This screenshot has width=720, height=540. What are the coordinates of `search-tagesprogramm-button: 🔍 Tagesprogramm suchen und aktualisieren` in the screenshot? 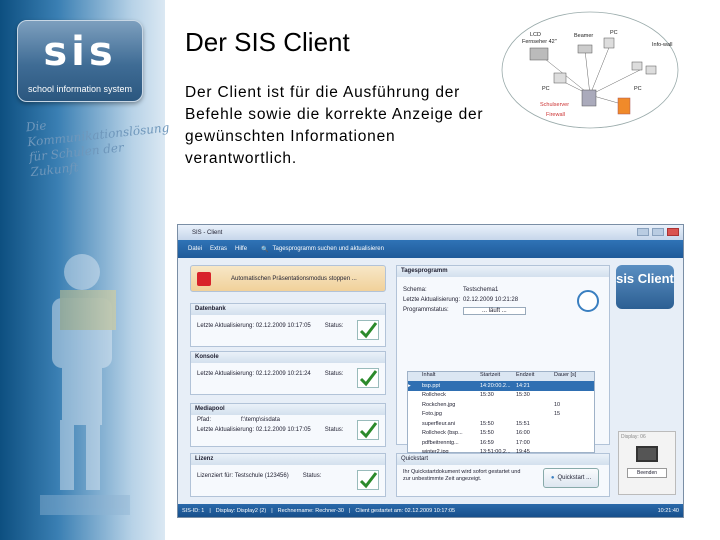 It's located at (322, 249).